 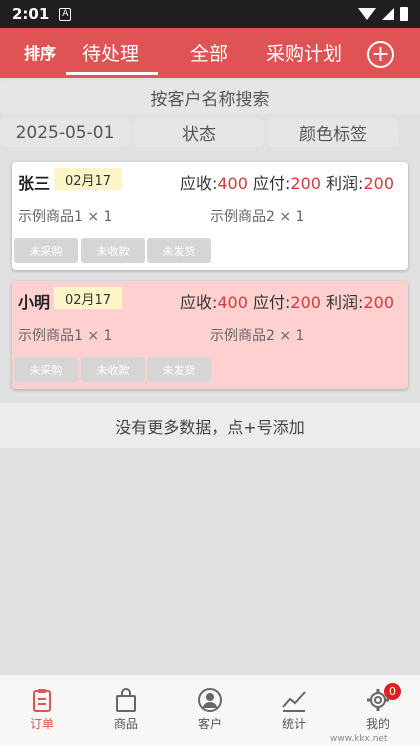 What do you see at coordinates (112, 73) in the screenshot?
I see `active-tab-indicator` at bounding box center [112, 73].